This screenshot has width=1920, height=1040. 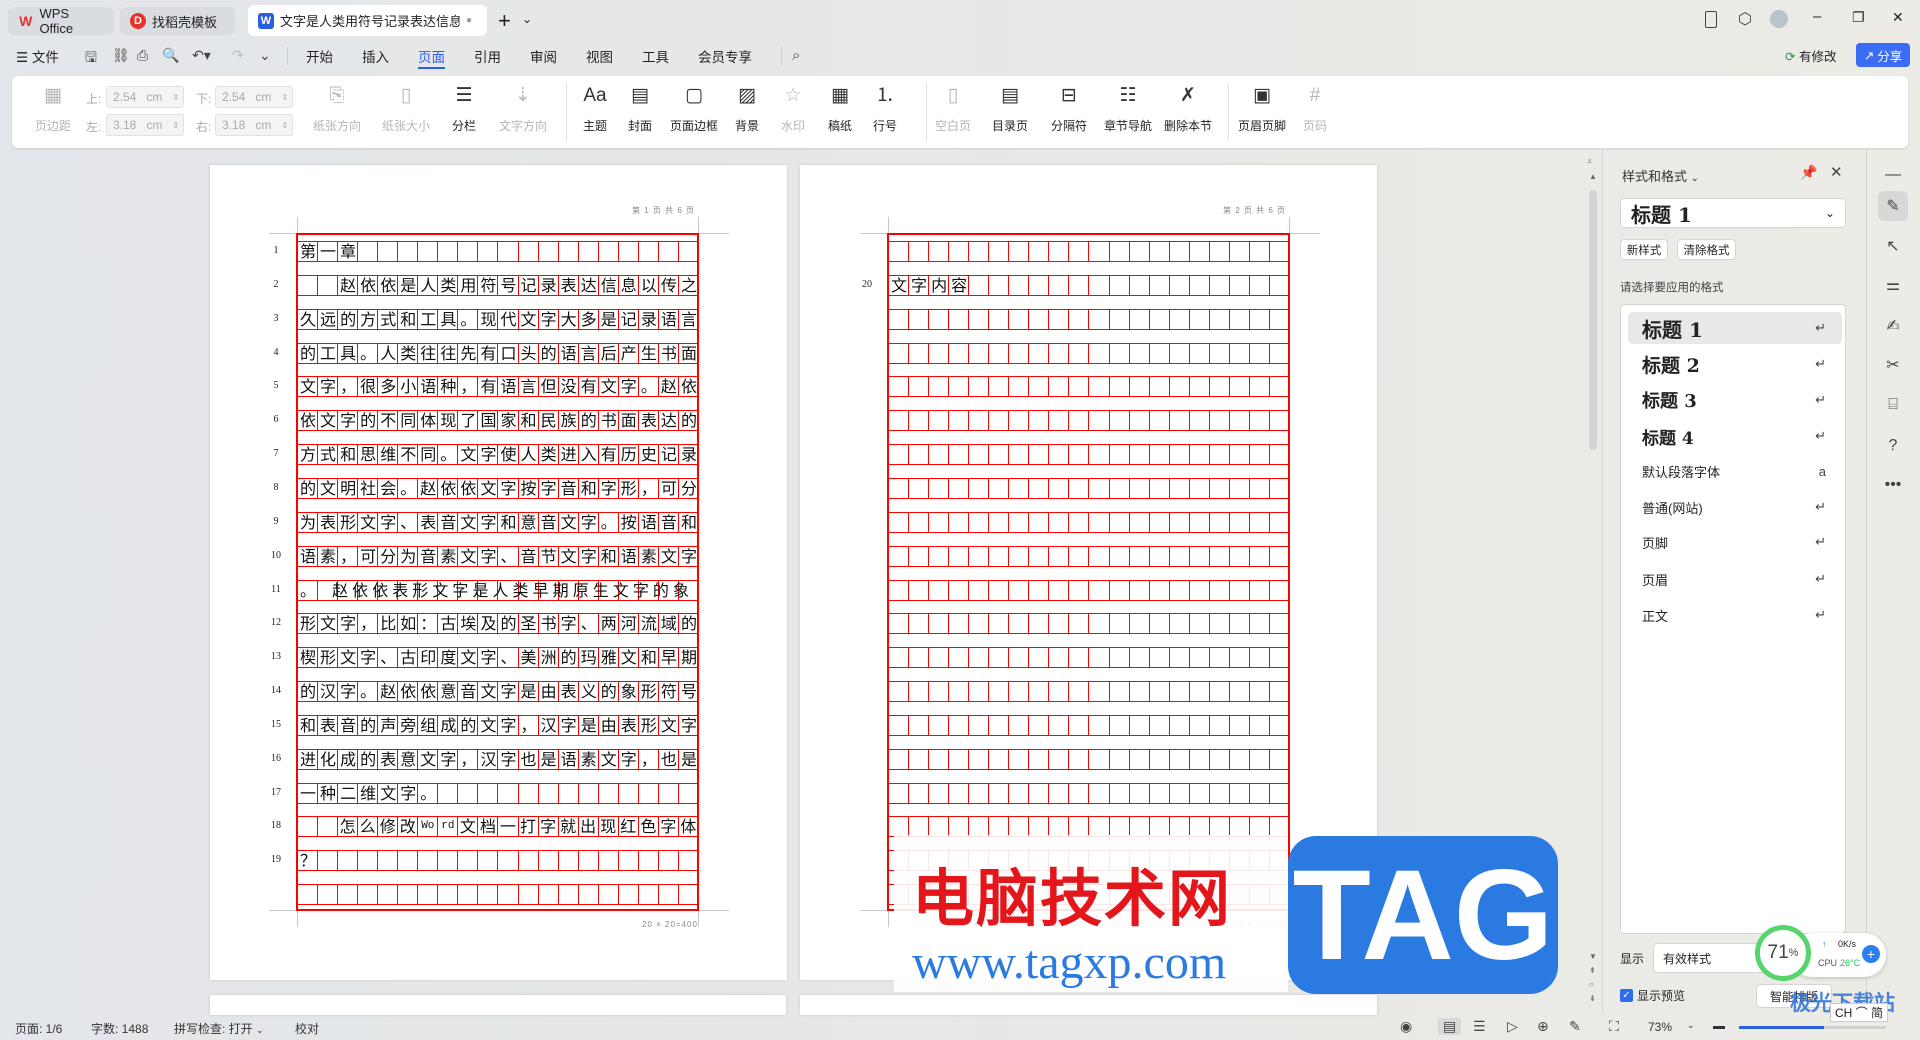 What do you see at coordinates (1593, 978) in the screenshot?
I see `page-nav-buttons: ▼ ⇞ ○ ⇟` at bounding box center [1593, 978].